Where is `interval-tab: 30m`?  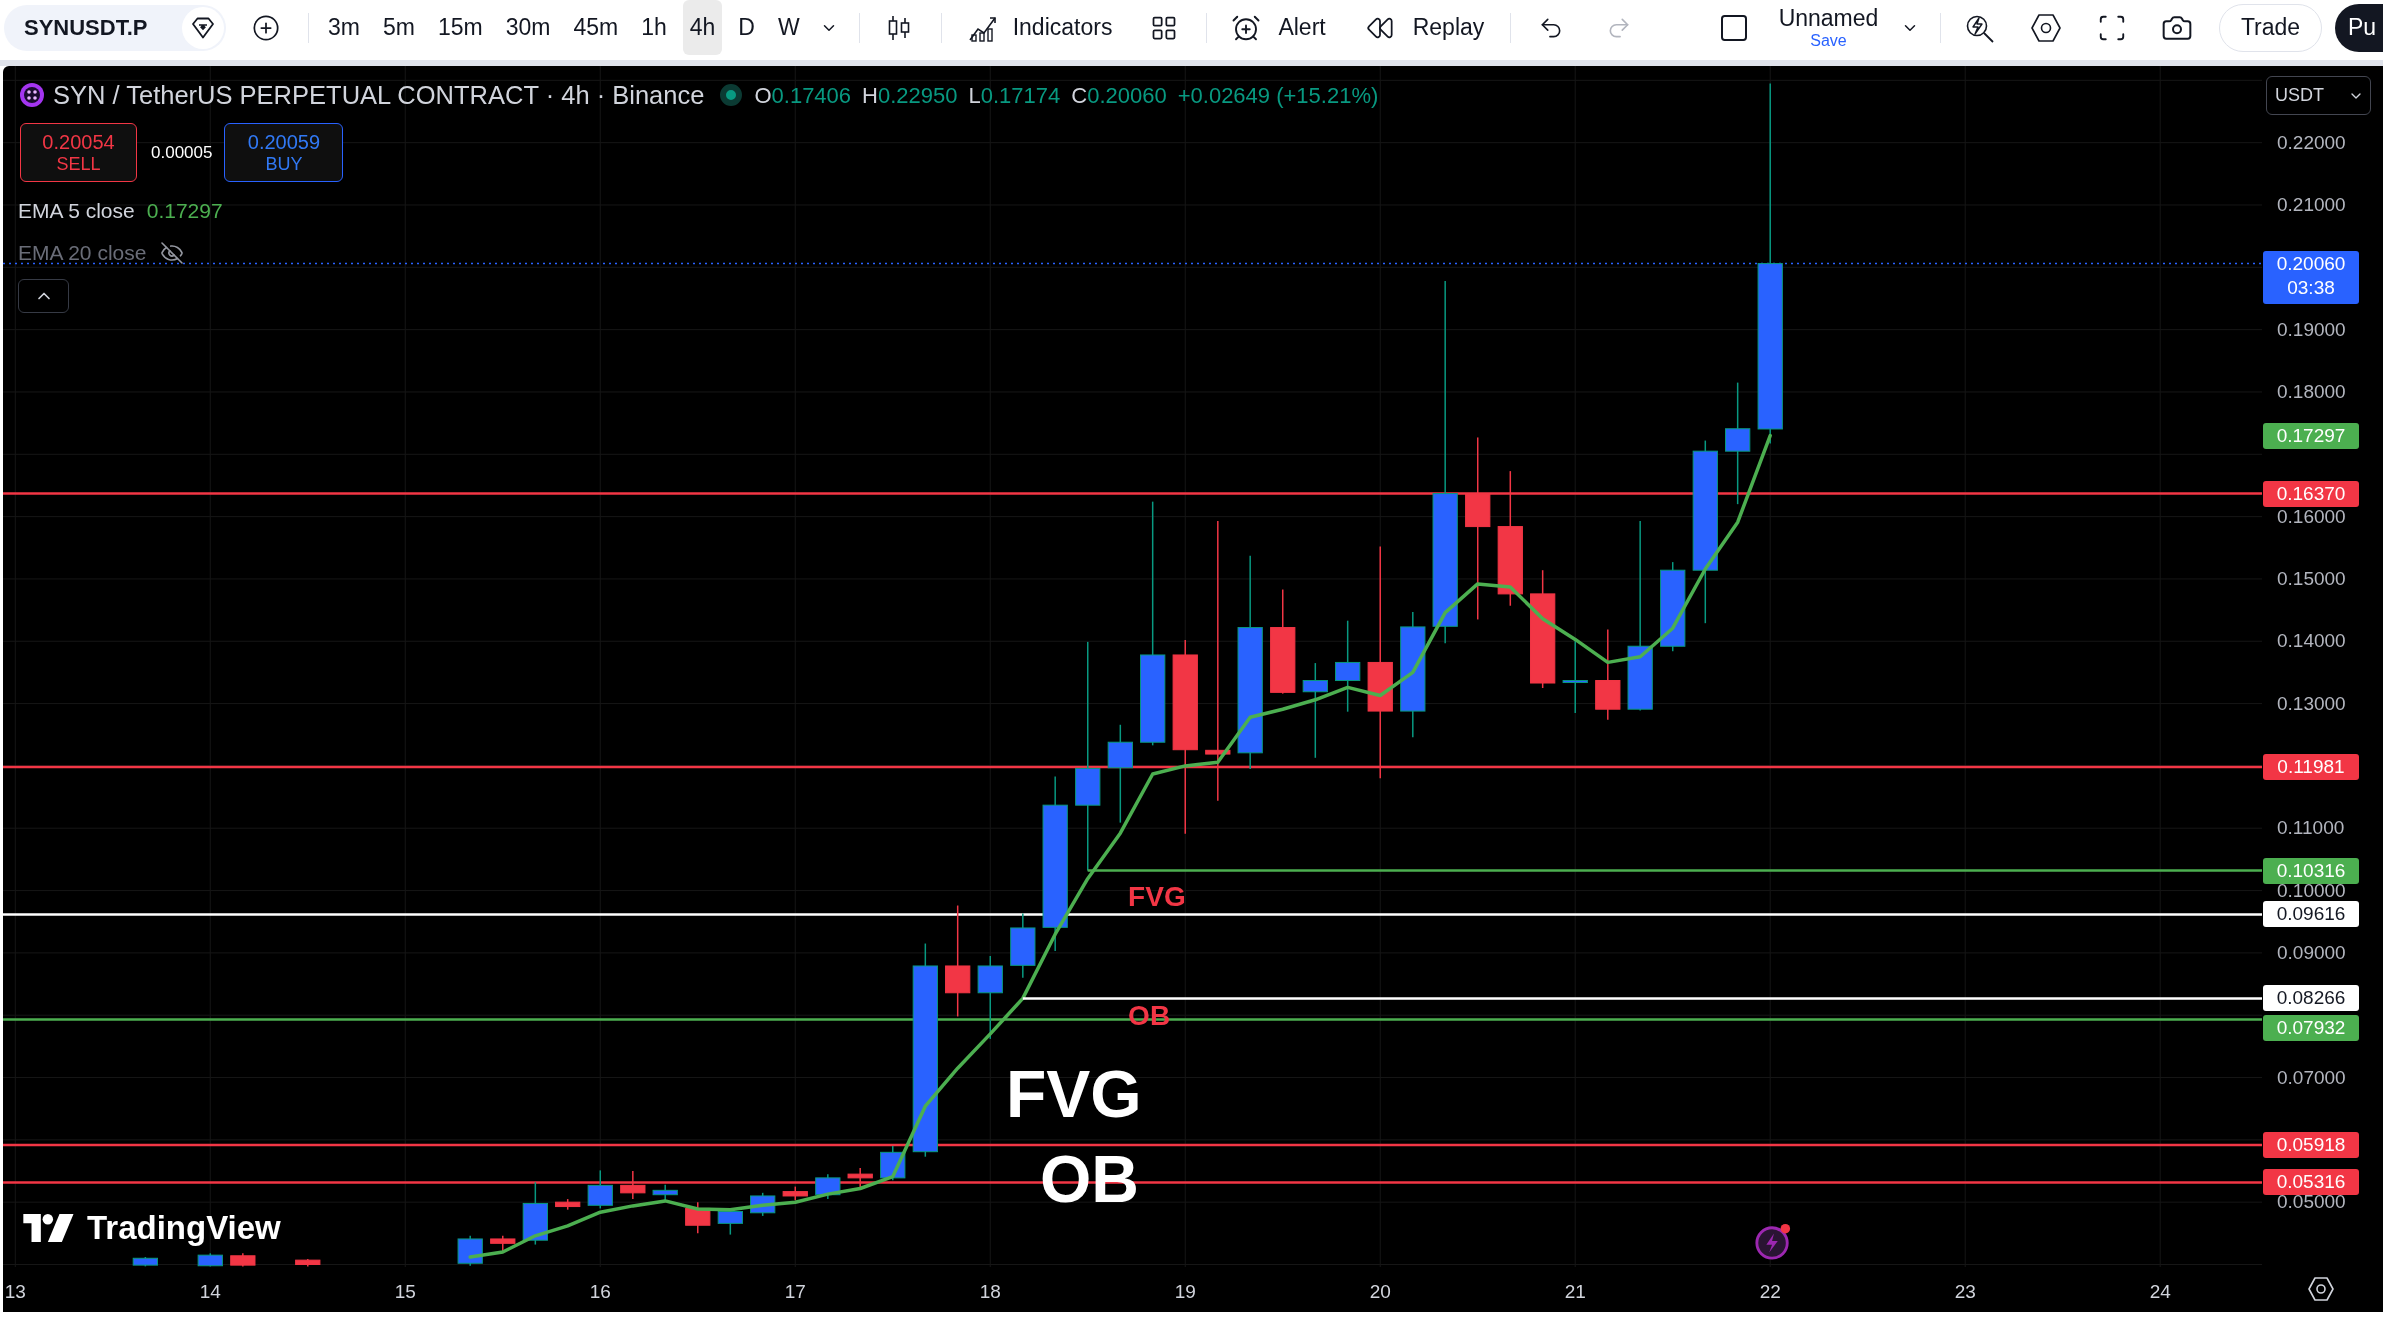
interval-tab: 30m is located at coordinates (528, 27).